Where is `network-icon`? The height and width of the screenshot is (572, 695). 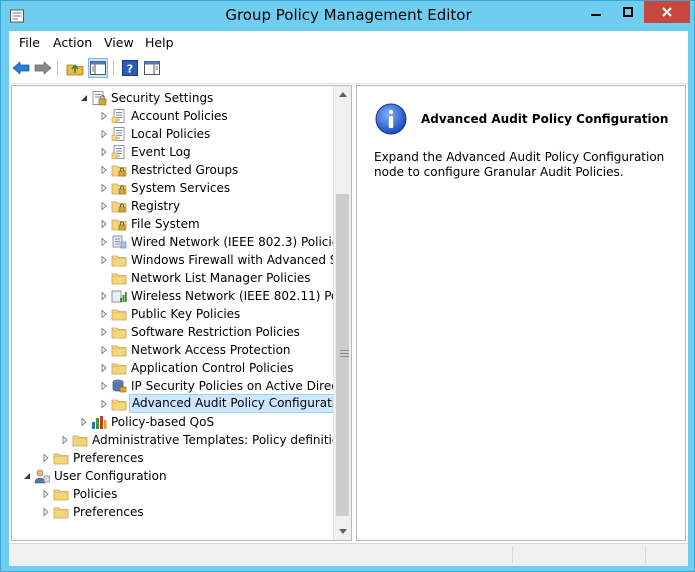 network-icon is located at coordinates (119, 242).